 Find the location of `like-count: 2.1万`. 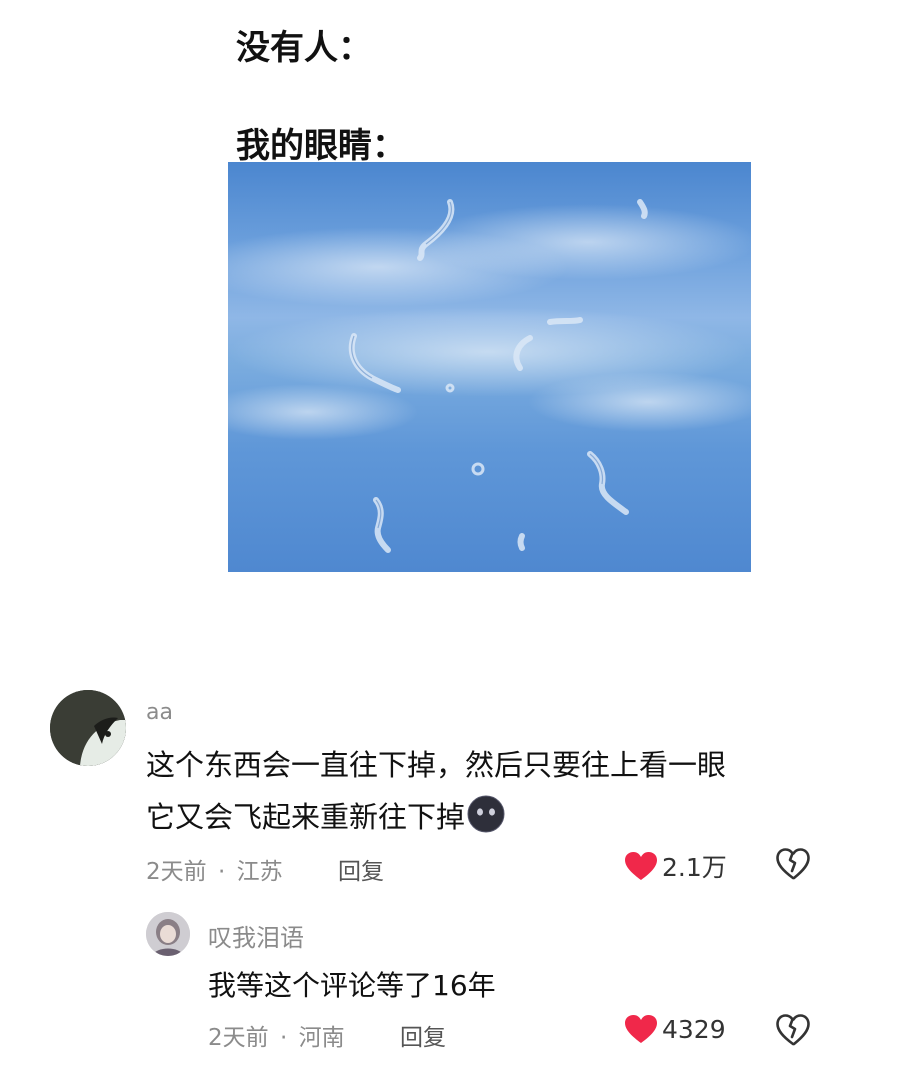

like-count: 2.1万 is located at coordinates (694, 867).